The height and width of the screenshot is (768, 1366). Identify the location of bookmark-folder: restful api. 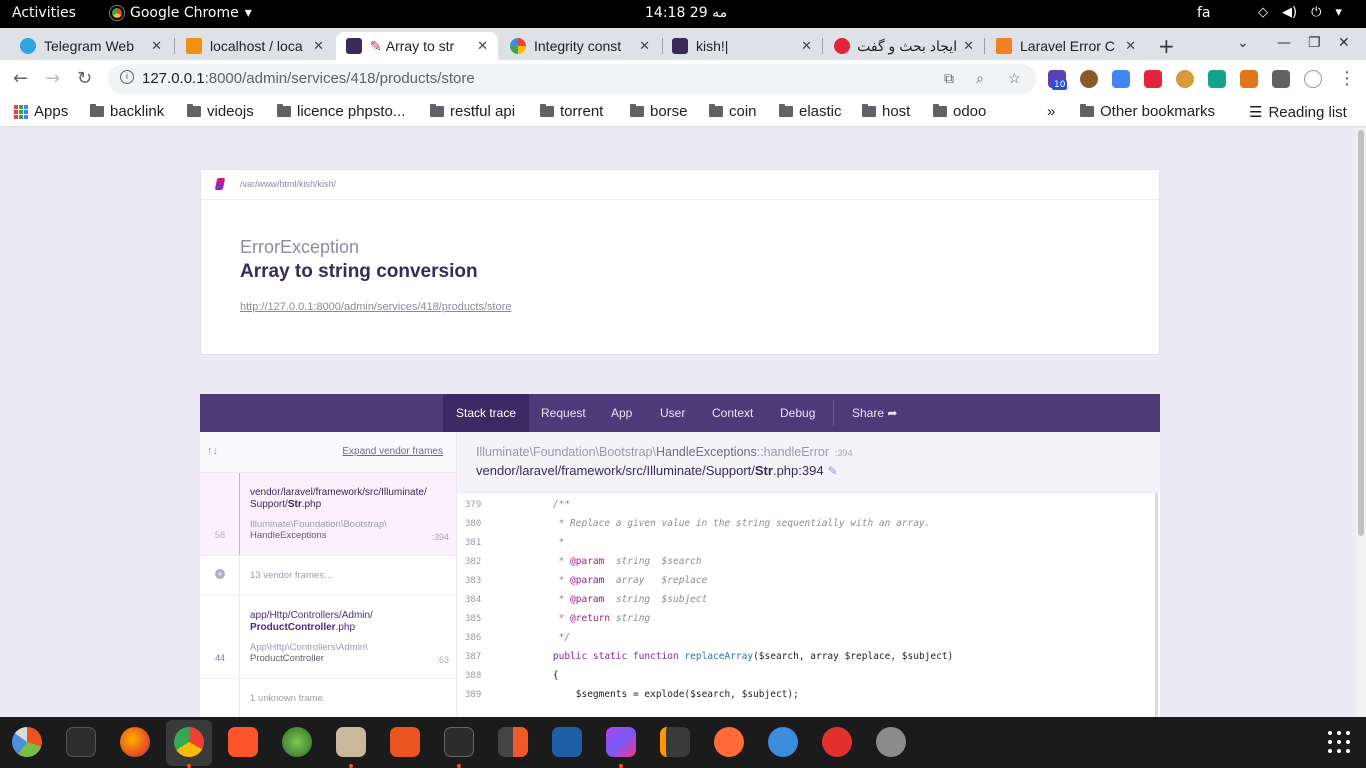
(472, 111).